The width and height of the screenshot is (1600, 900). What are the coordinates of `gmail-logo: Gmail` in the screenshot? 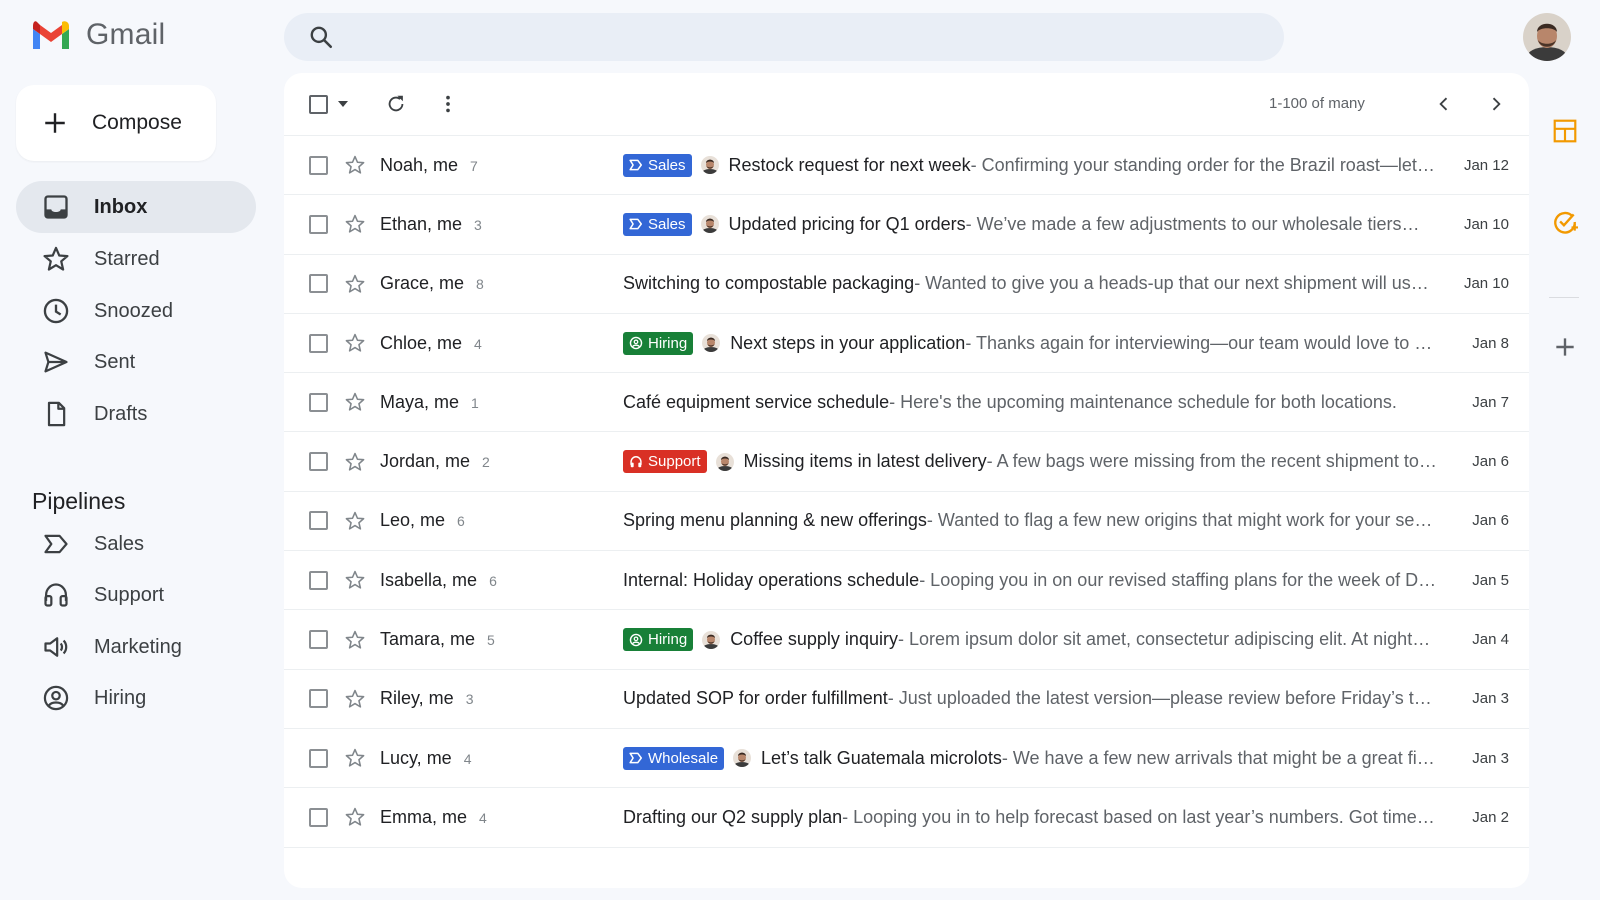 It's located at (97, 35).